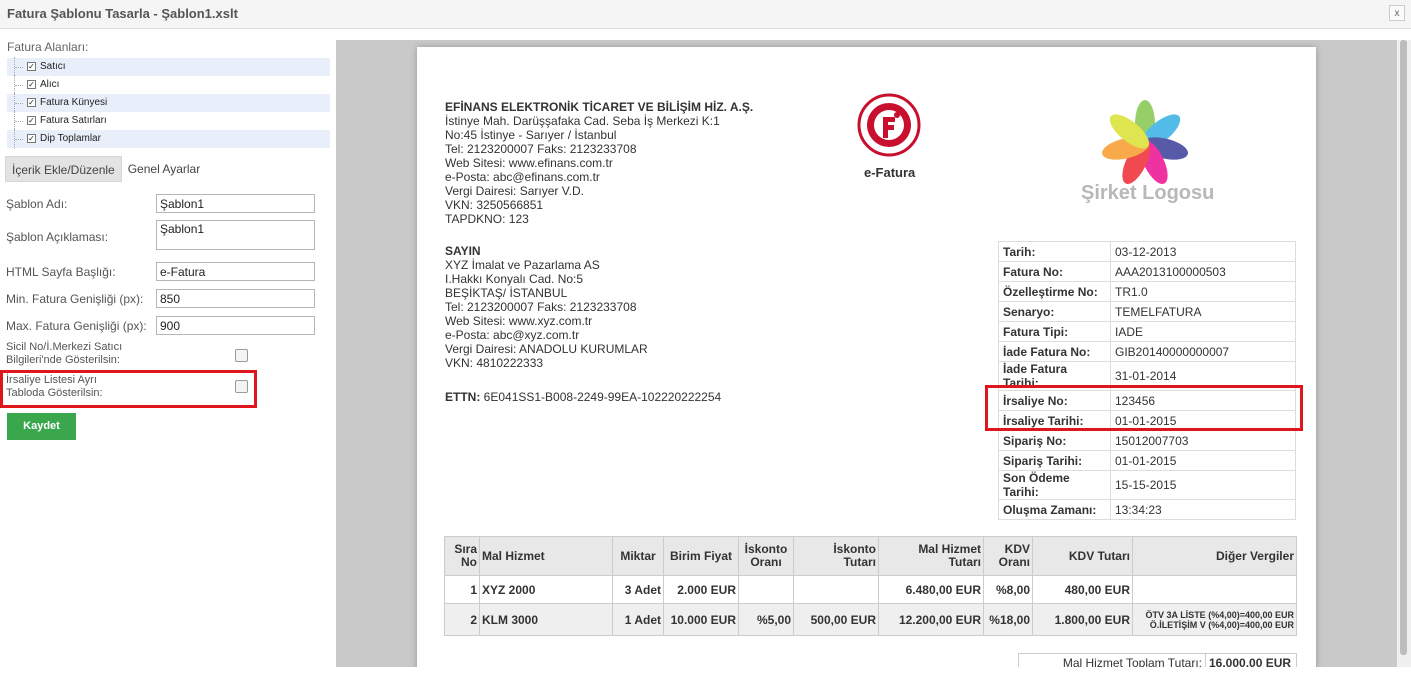 The image size is (1411, 675). Describe the element at coordinates (546, 619) in the screenshot. I see `cell-mal-hizmet: KLM 3000` at that location.